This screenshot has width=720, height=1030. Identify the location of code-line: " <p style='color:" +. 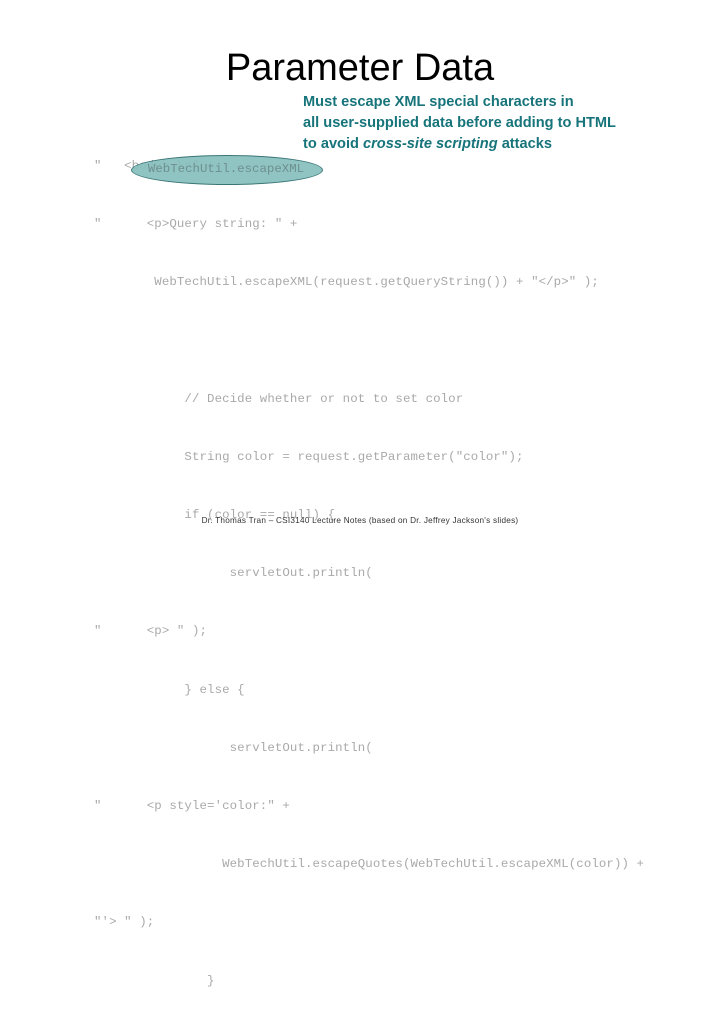
(192, 806).